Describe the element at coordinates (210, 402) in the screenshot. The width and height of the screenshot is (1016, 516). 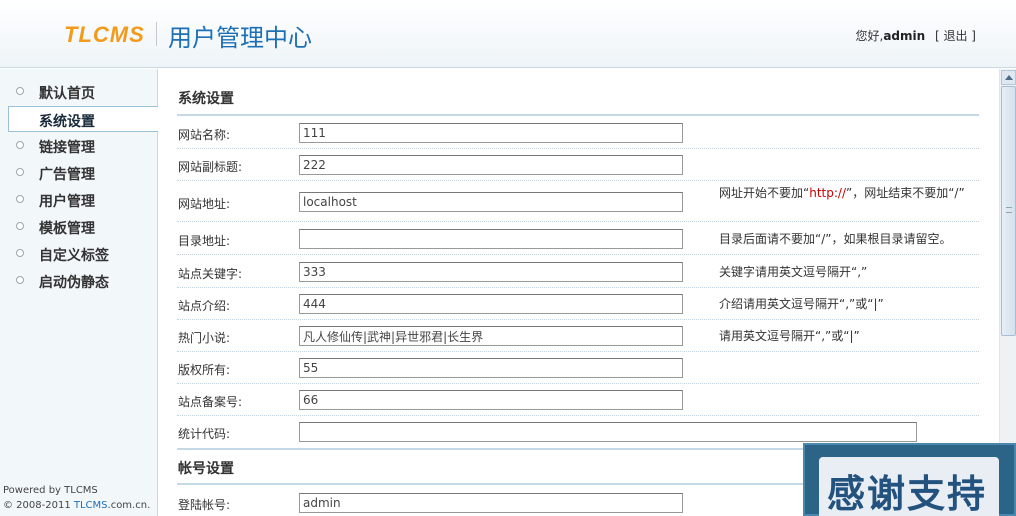
I see `field-label: 站点备案号:` at that location.